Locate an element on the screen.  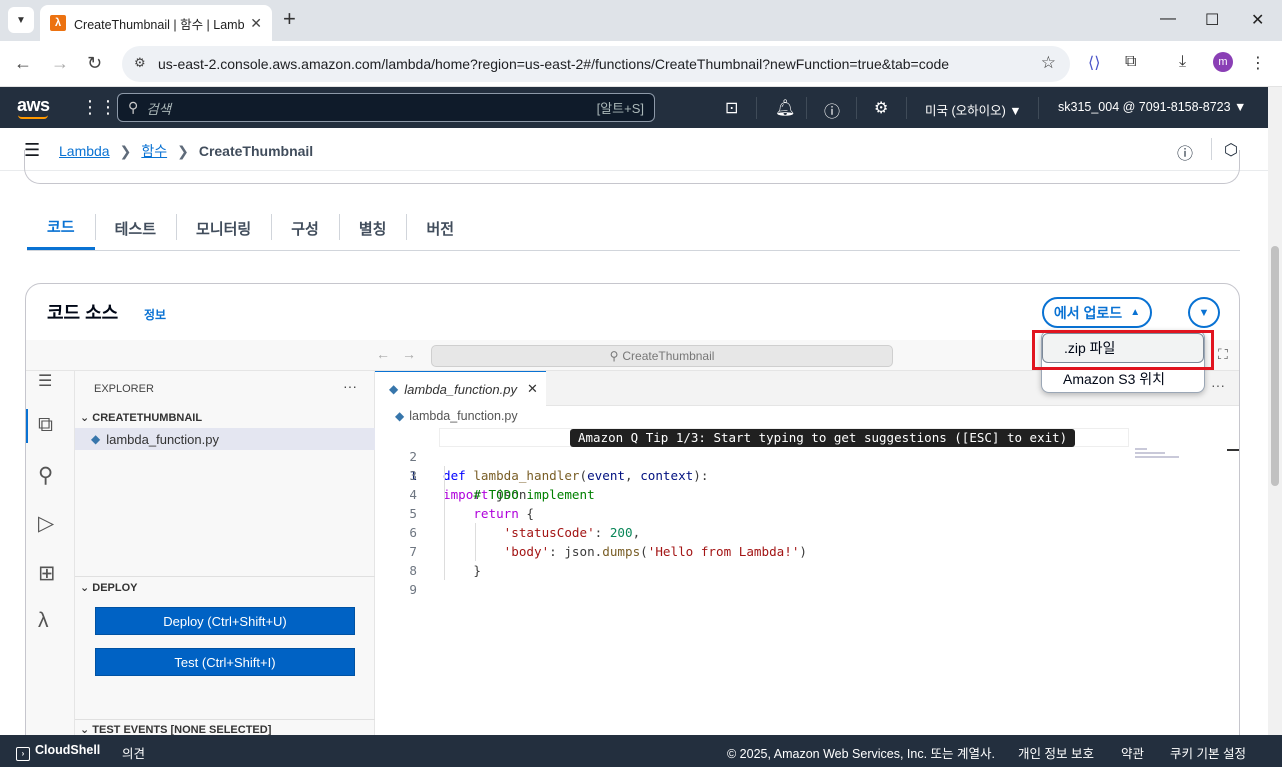
explorer-files-icon: ⧉ is located at coordinates (45, 425).